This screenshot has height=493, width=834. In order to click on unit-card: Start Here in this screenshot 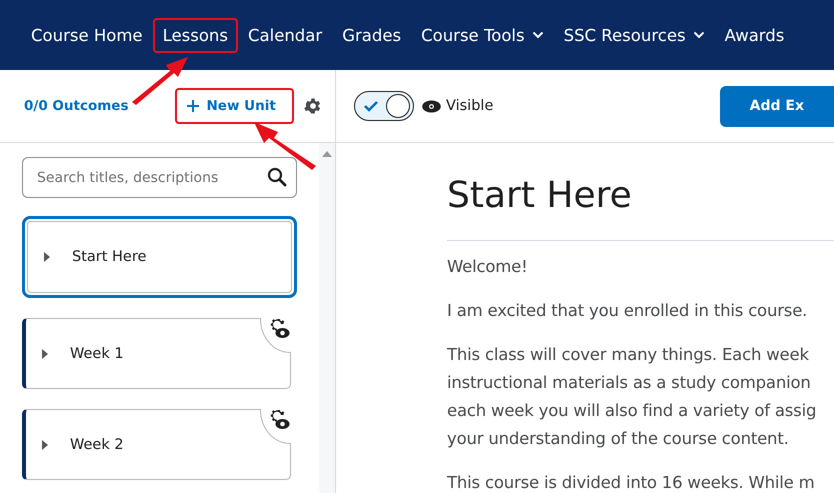, I will do `click(159, 257)`.